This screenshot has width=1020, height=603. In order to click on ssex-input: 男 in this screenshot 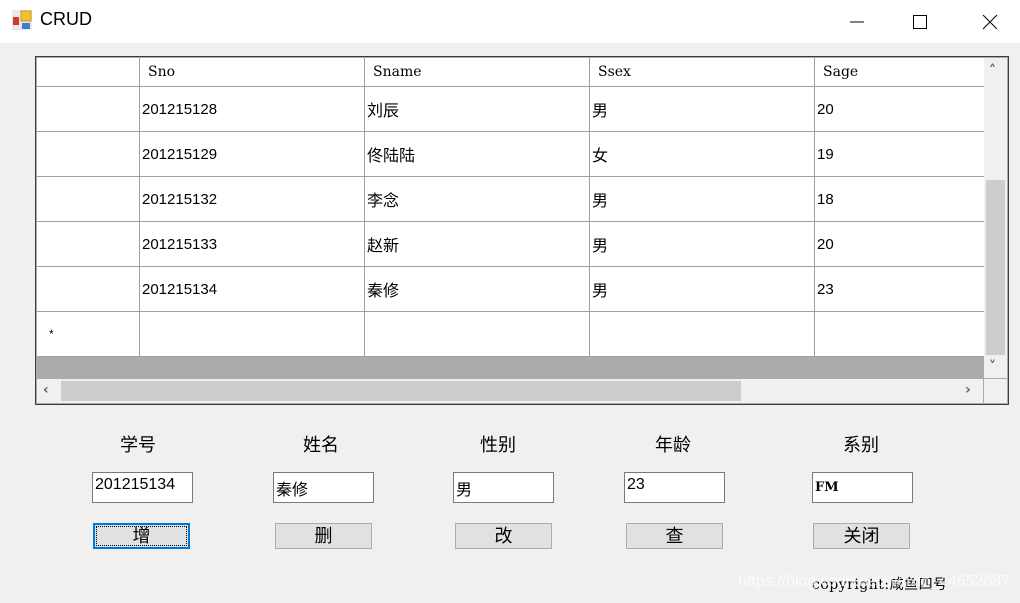, I will do `click(503, 487)`.